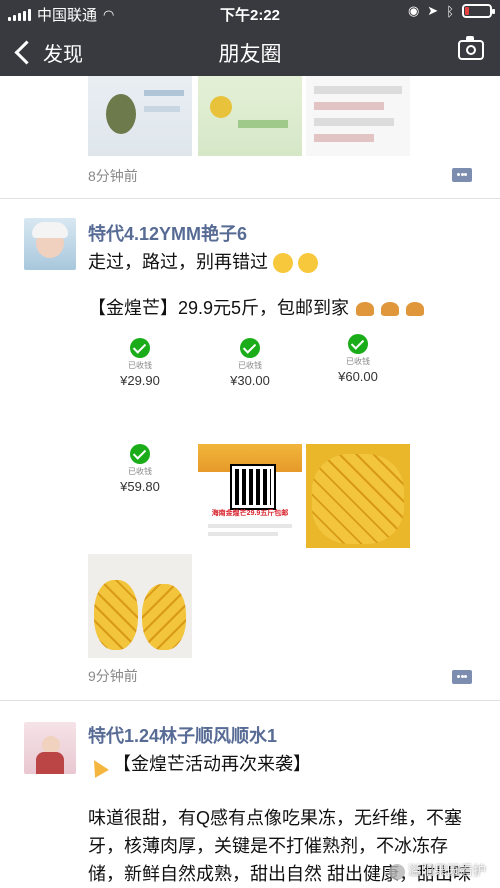 This screenshot has height=888, width=500. What do you see at coordinates (294, 308) in the screenshot?
I see `post-text-line: 【金煌芒】29.9元5斤，包邮到家` at bounding box center [294, 308].